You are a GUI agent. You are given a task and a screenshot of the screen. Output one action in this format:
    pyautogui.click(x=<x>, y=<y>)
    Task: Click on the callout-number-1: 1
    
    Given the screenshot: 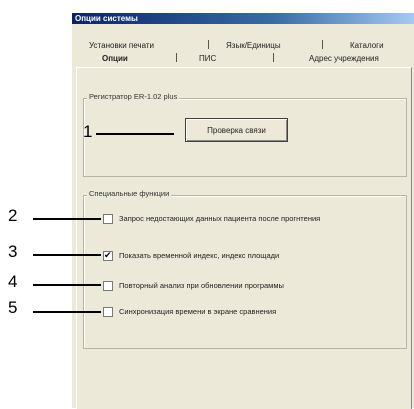 What is the action you would take?
    pyautogui.click(x=88, y=131)
    